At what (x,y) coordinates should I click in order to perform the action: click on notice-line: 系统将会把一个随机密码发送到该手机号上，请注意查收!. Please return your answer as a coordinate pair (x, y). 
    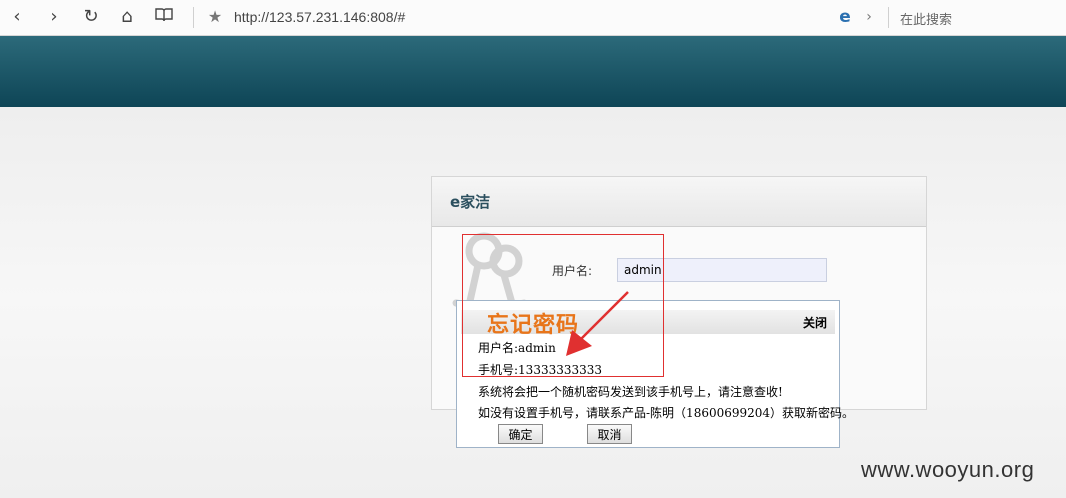
    Looking at the image, I should click on (630, 392).